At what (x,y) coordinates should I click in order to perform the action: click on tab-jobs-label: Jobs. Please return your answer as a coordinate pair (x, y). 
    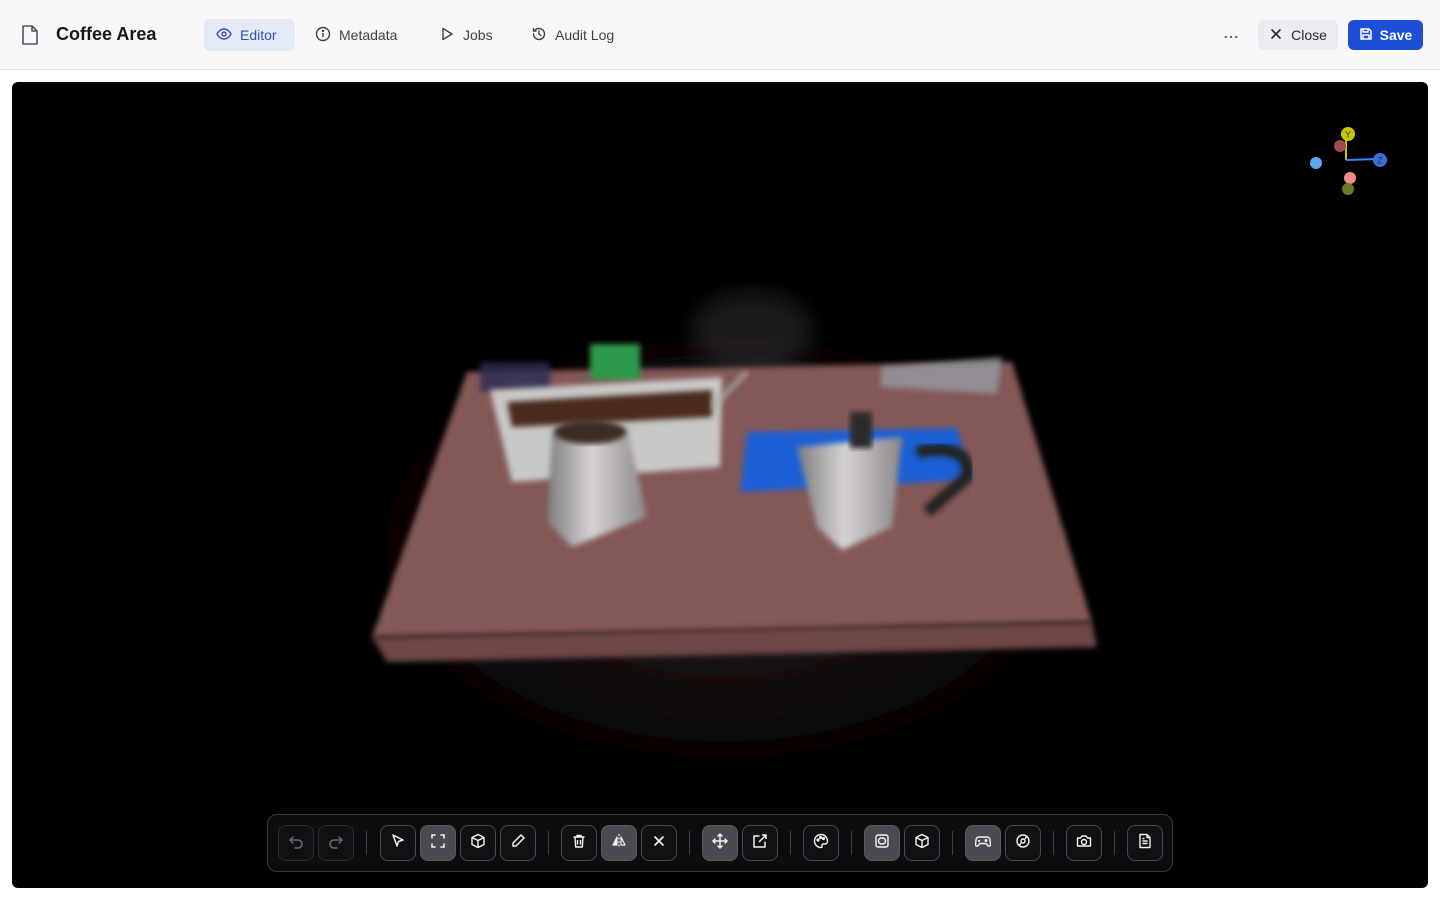
    Looking at the image, I should click on (478, 35).